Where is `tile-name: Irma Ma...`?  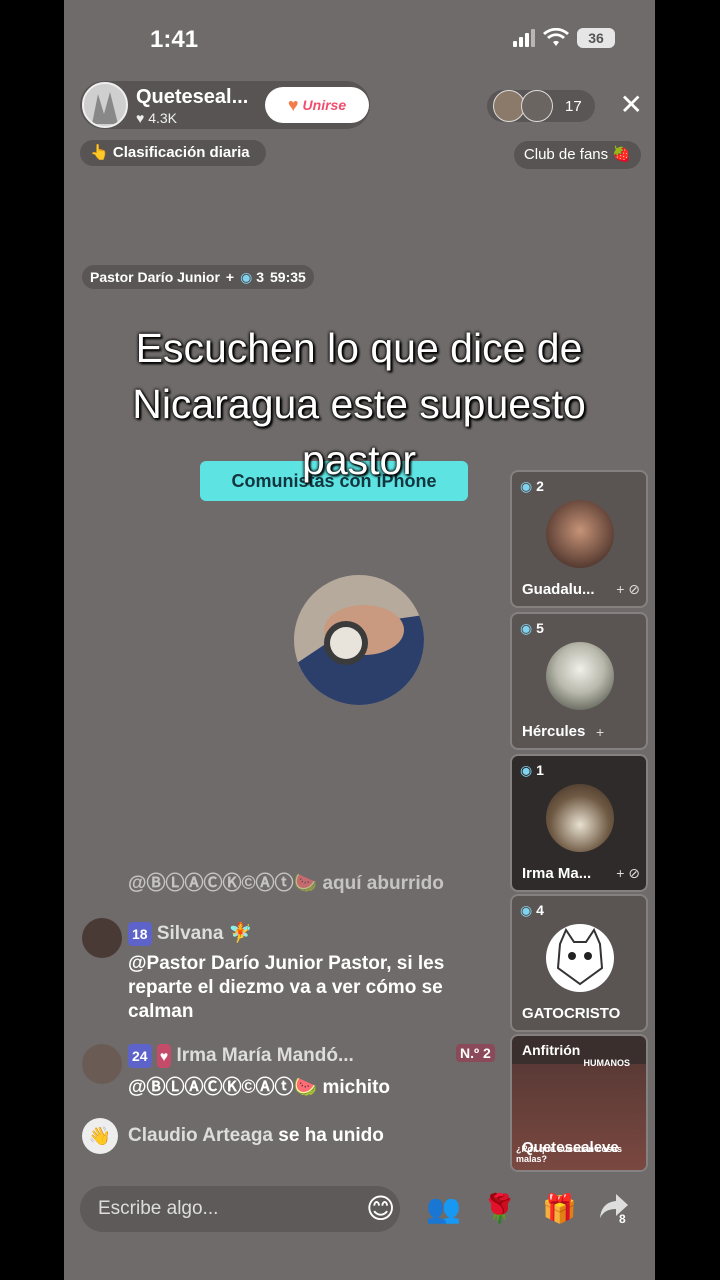 tile-name: Irma Ma... is located at coordinates (557, 873).